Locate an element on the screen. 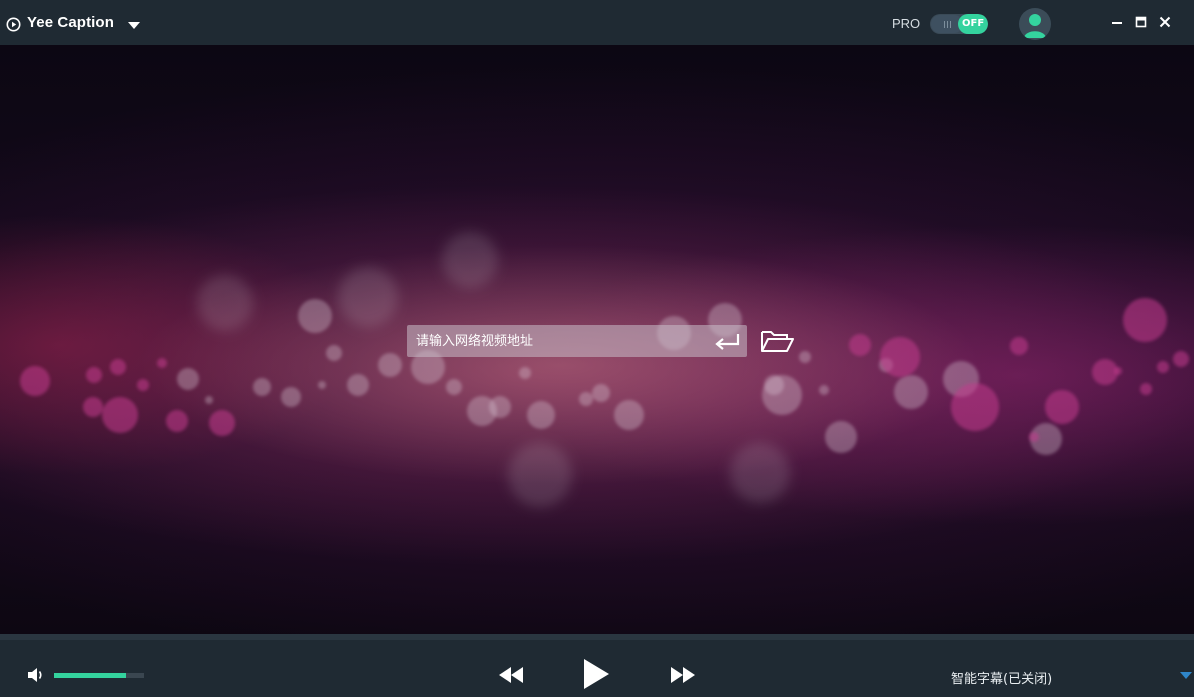  volume-icon is located at coordinates (36, 675).